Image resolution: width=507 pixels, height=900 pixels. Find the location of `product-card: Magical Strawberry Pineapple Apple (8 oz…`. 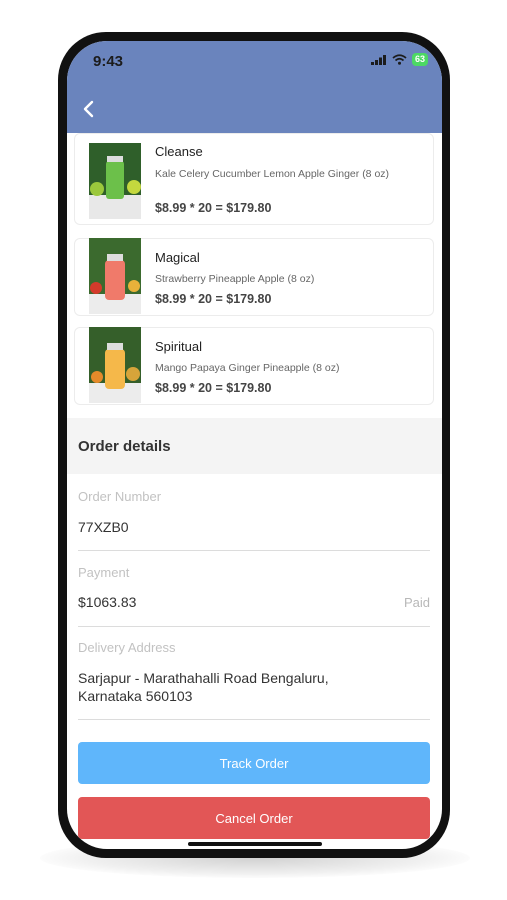

product-card: Magical Strawberry Pineapple Apple (8 oz… is located at coordinates (254, 277).